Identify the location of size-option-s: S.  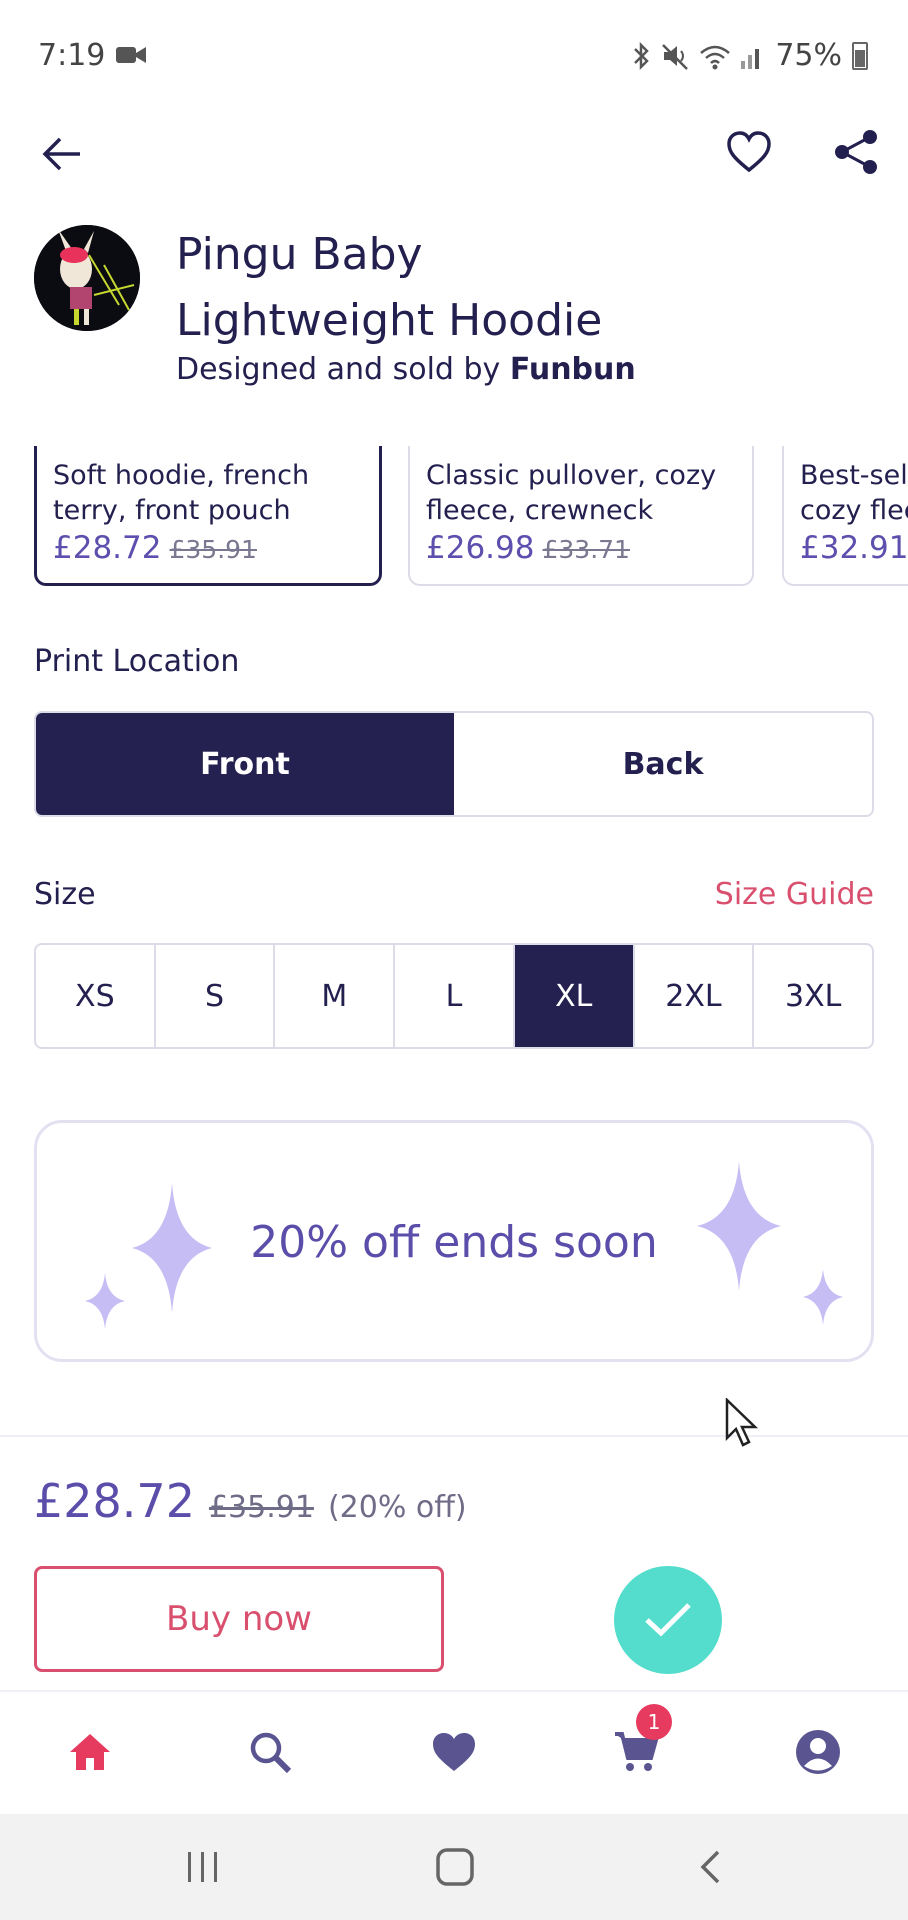
(216, 996).